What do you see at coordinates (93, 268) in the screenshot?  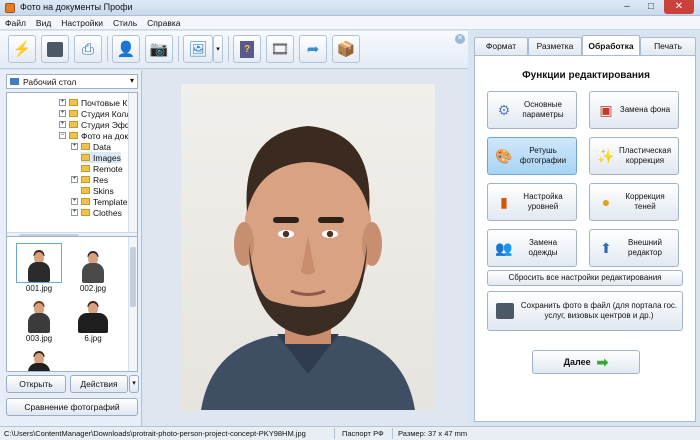 I see `thumbnail-item: 002.jpg` at bounding box center [93, 268].